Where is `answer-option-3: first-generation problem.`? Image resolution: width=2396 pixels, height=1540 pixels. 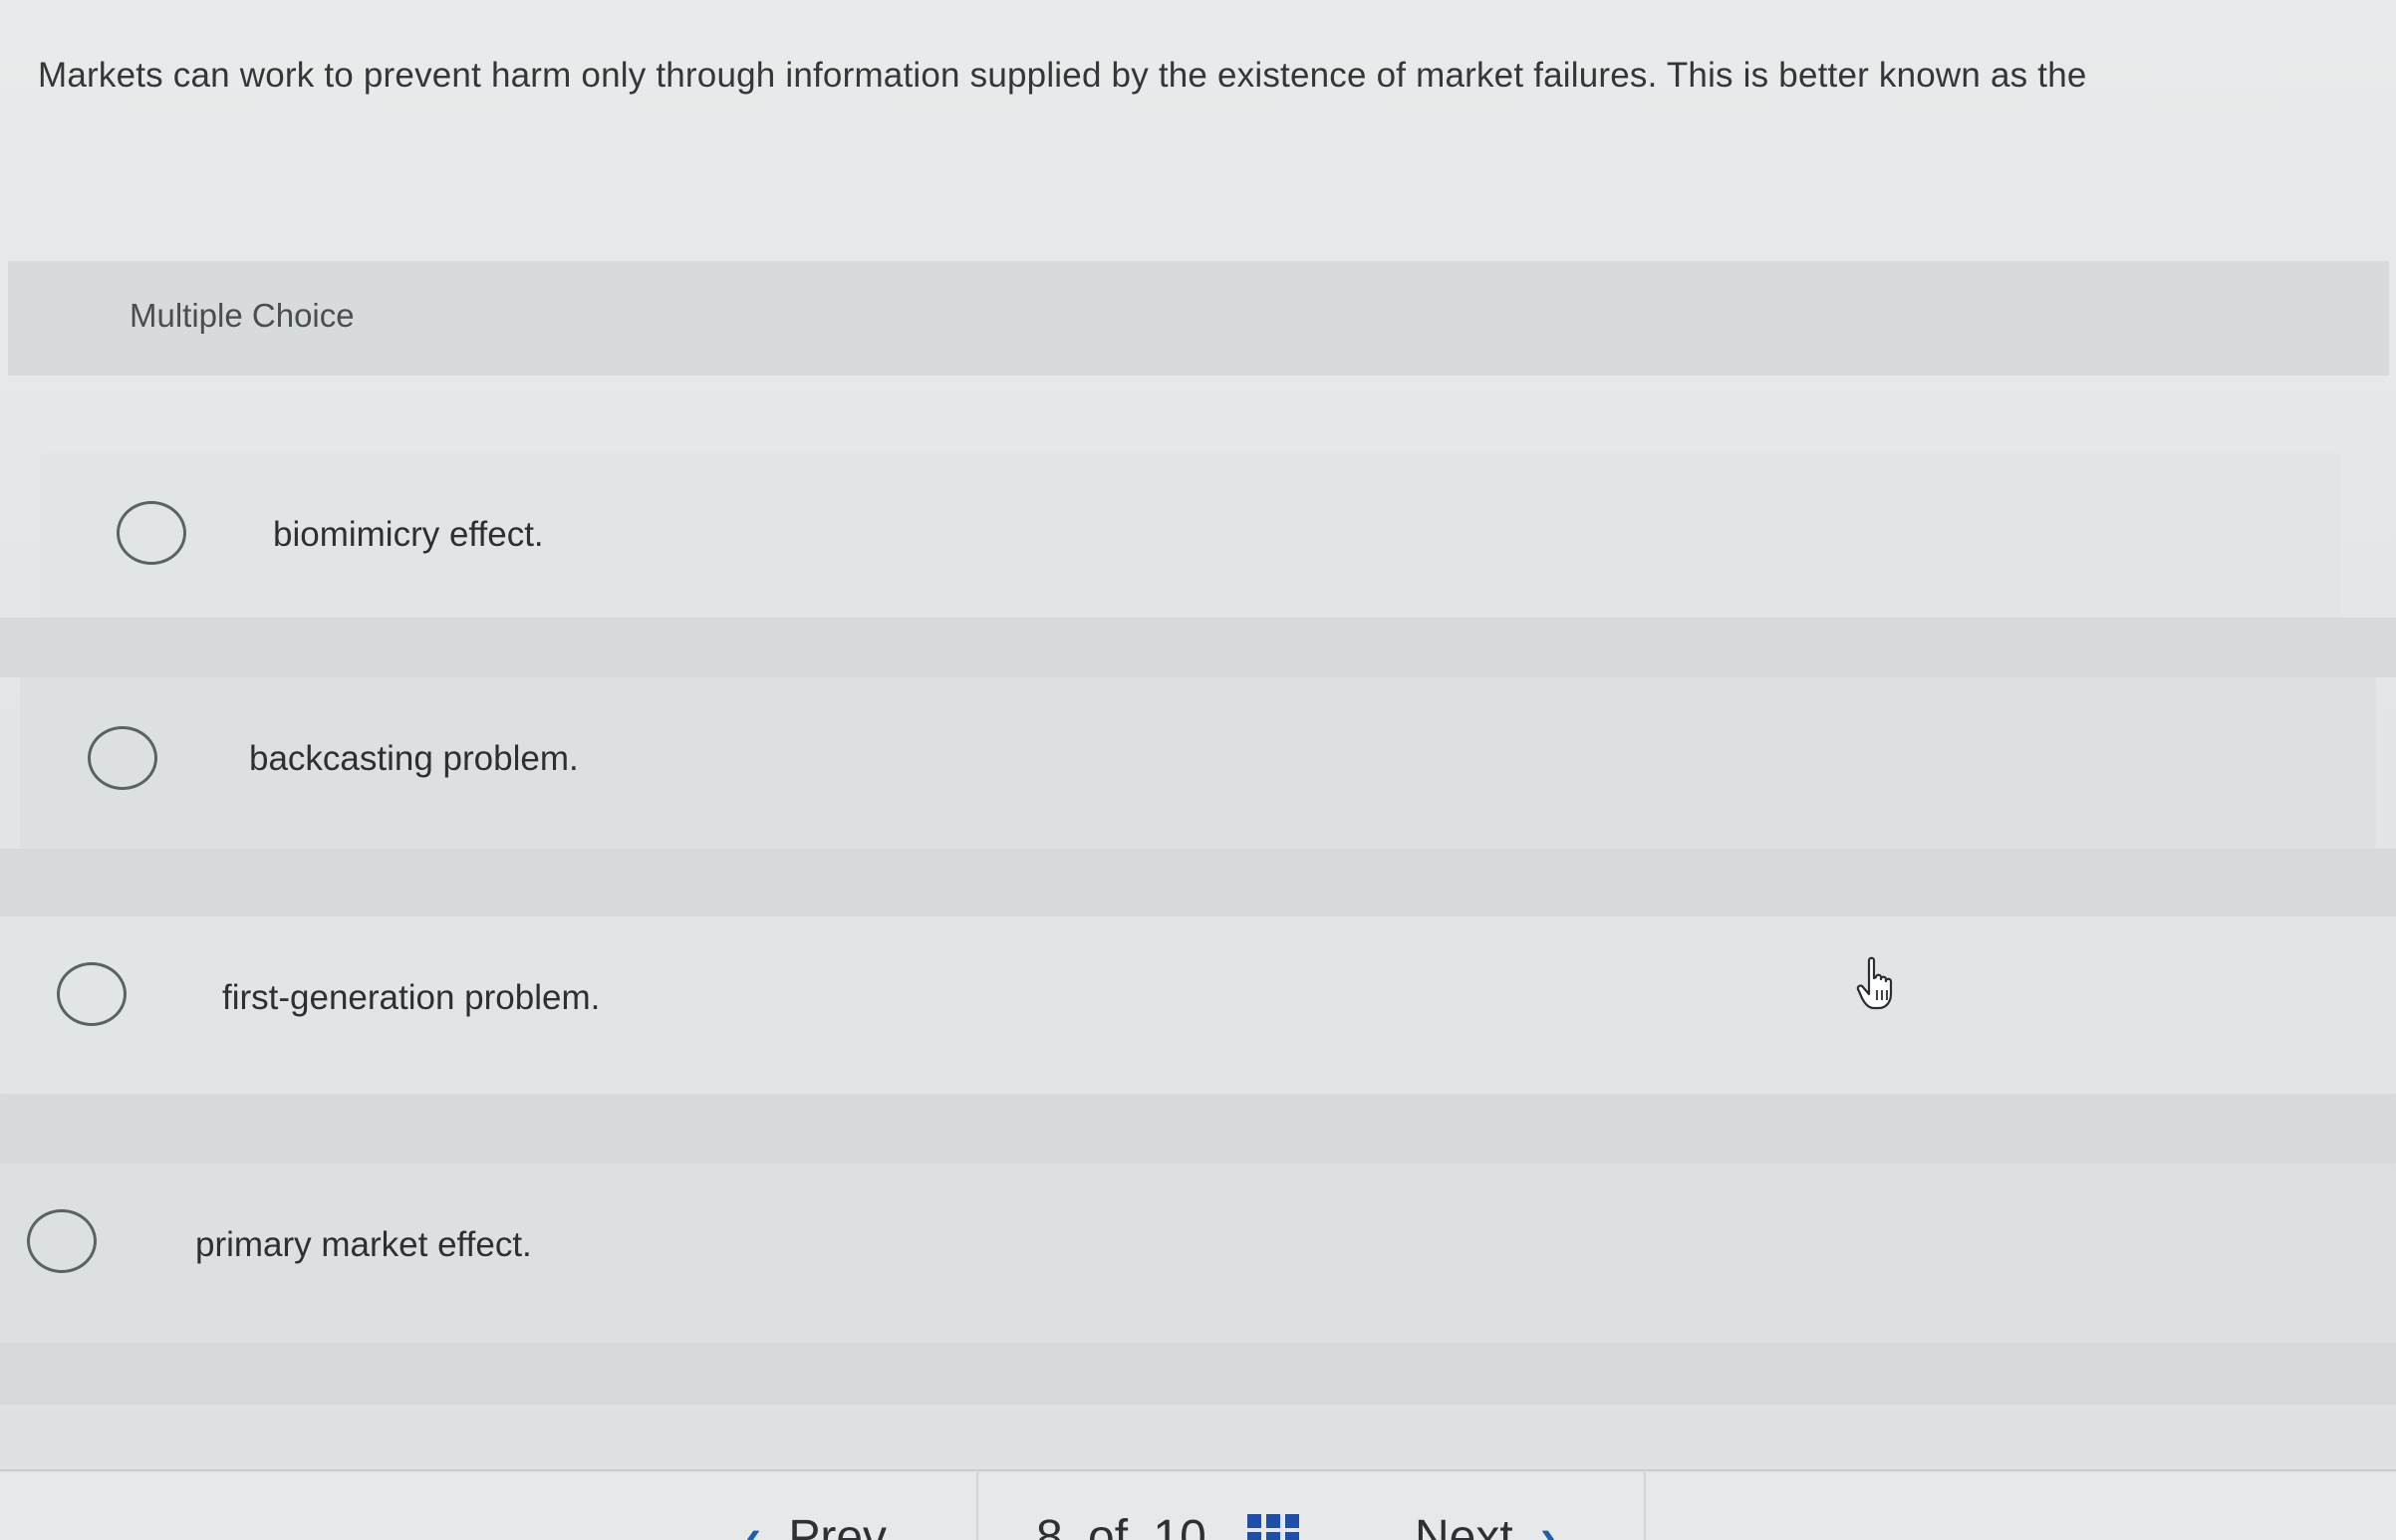 answer-option-3: first-generation problem. is located at coordinates (1198, 1005).